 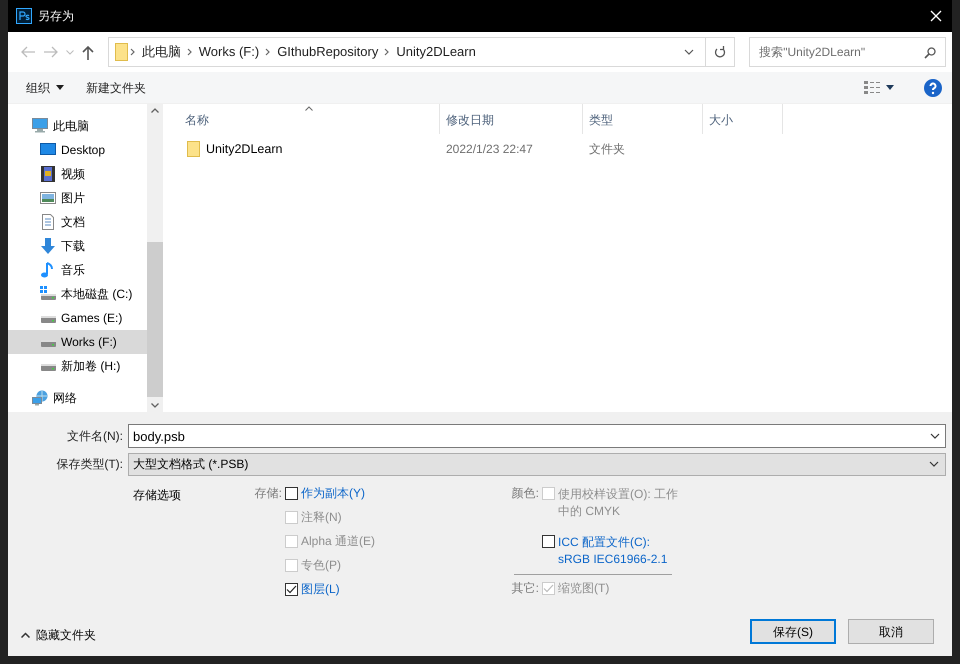 What do you see at coordinates (936, 16) in the screenshot?
I see `close-icon` at bounding box center [936, 16].